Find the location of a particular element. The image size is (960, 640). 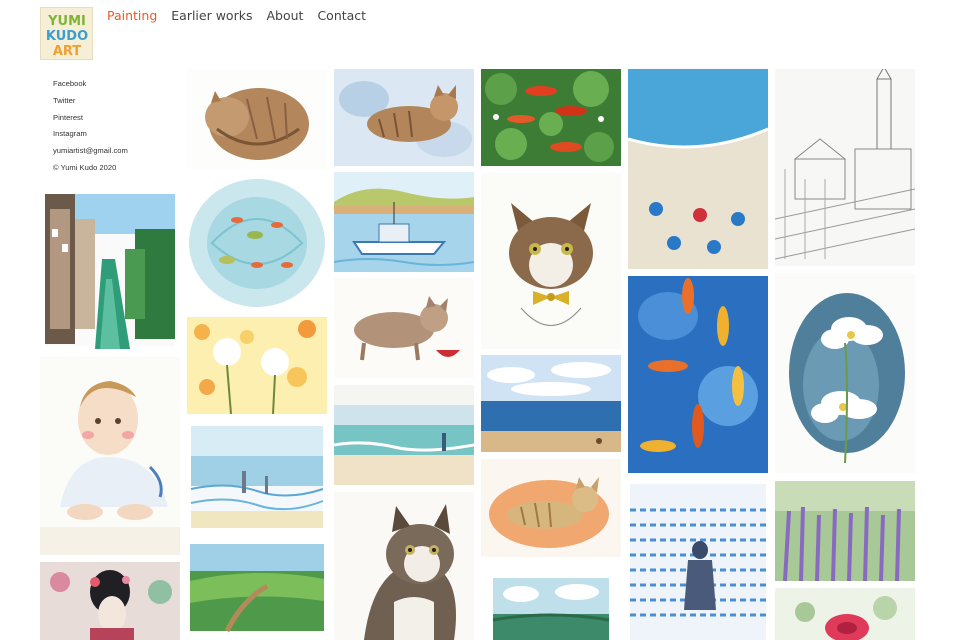

artwork-clouds-field is located at coordinates (551, 602).